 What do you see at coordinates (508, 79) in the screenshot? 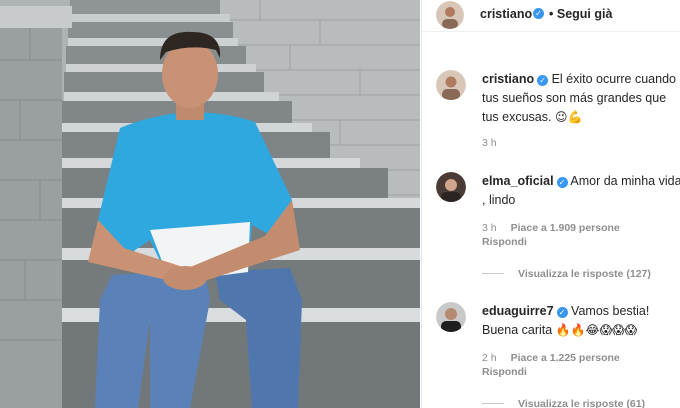
I see `caption-username: cristiano` at bounding box center [508, 79].